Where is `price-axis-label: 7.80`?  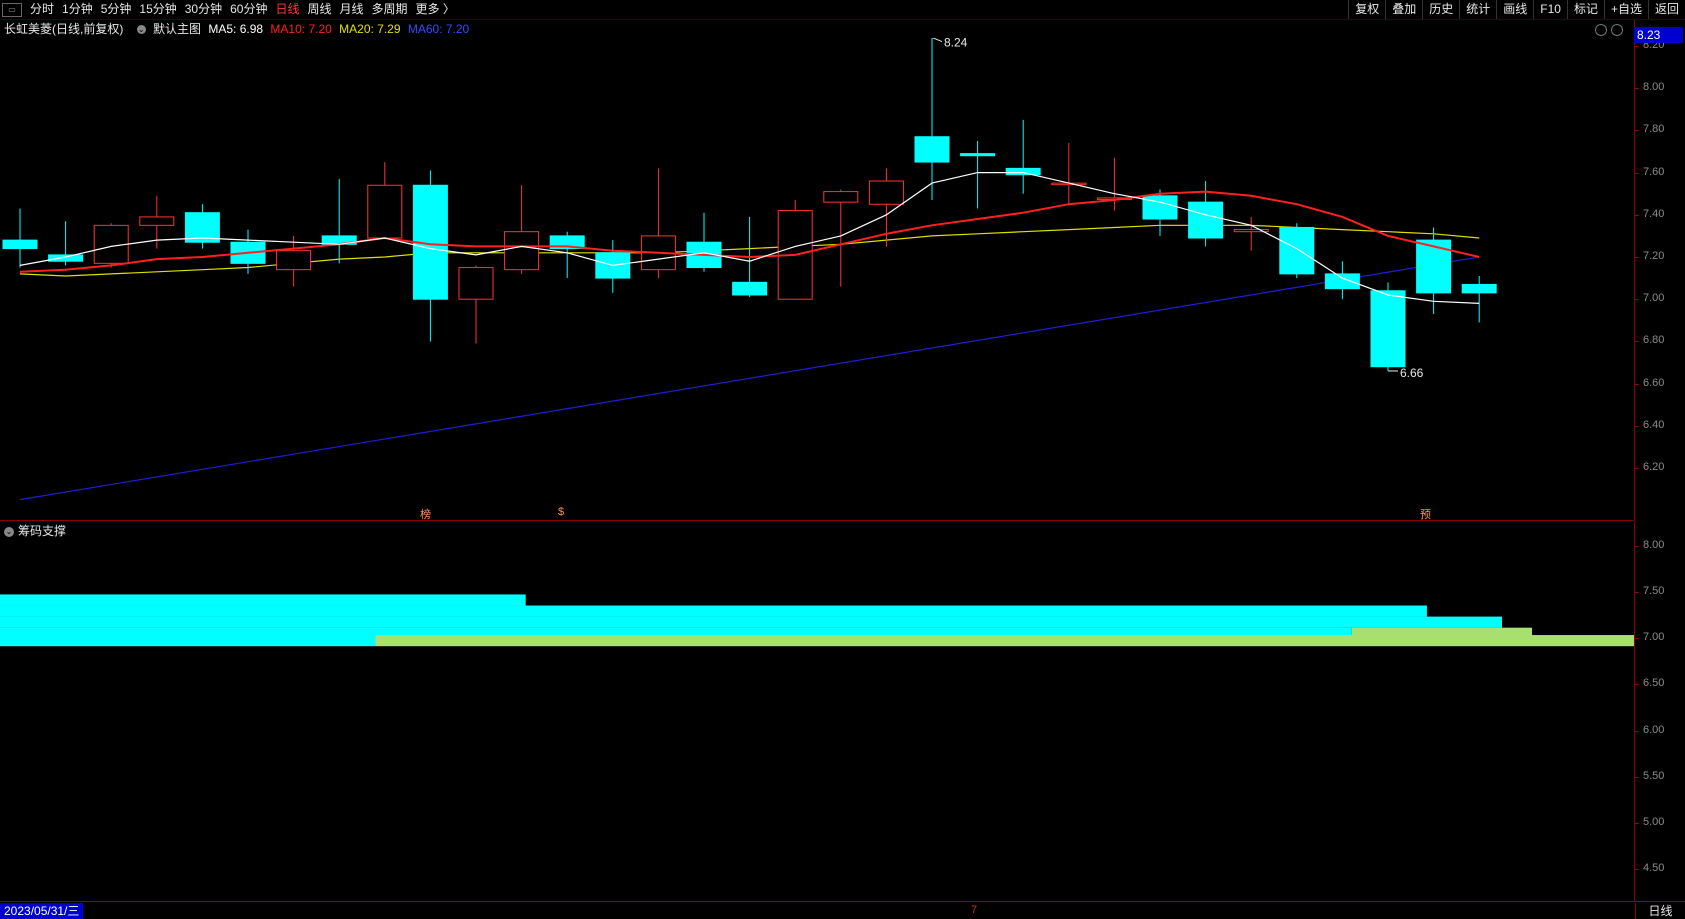 price-axis-label: 7.80 is located at coordinates (1654, 129).